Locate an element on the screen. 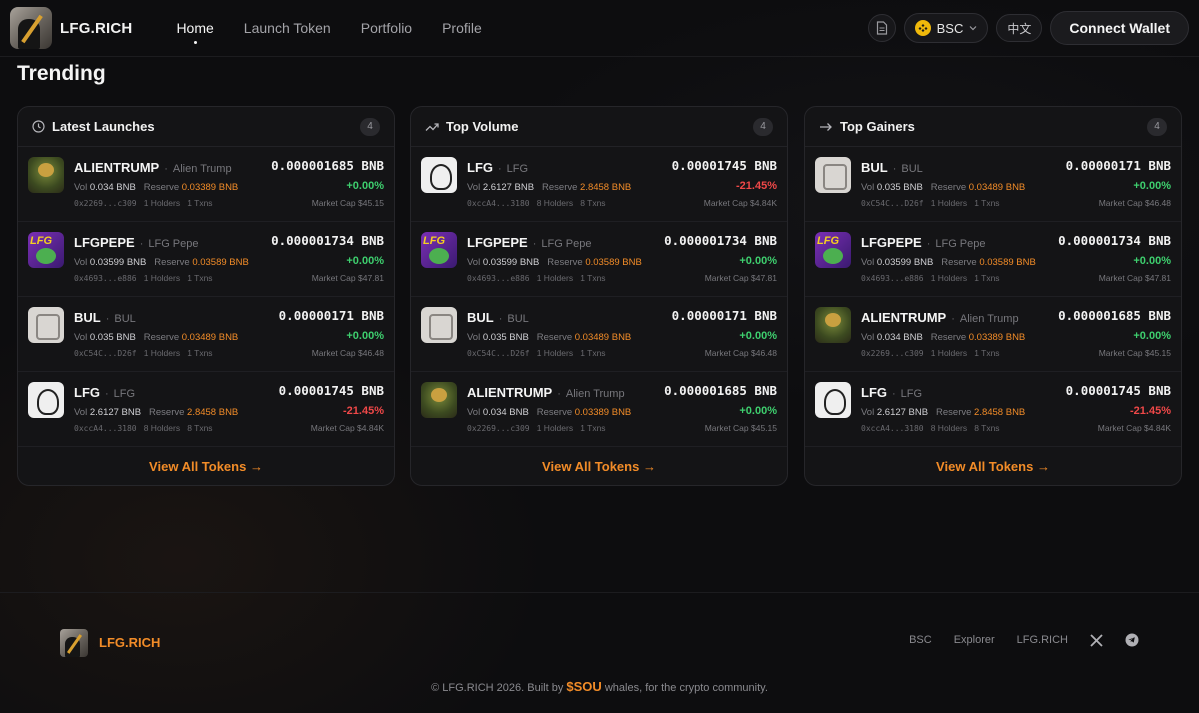  nav-profile: Profile is located at coordinates (462, 28).